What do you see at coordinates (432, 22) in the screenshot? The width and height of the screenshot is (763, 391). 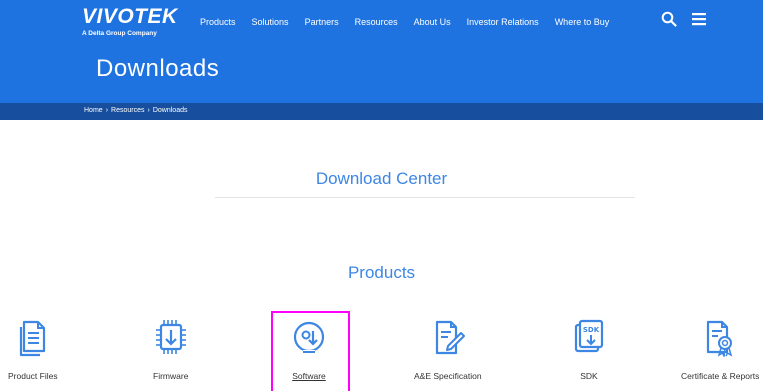 I see `nav-about-us: About Us` at bounding box center [432, 22].